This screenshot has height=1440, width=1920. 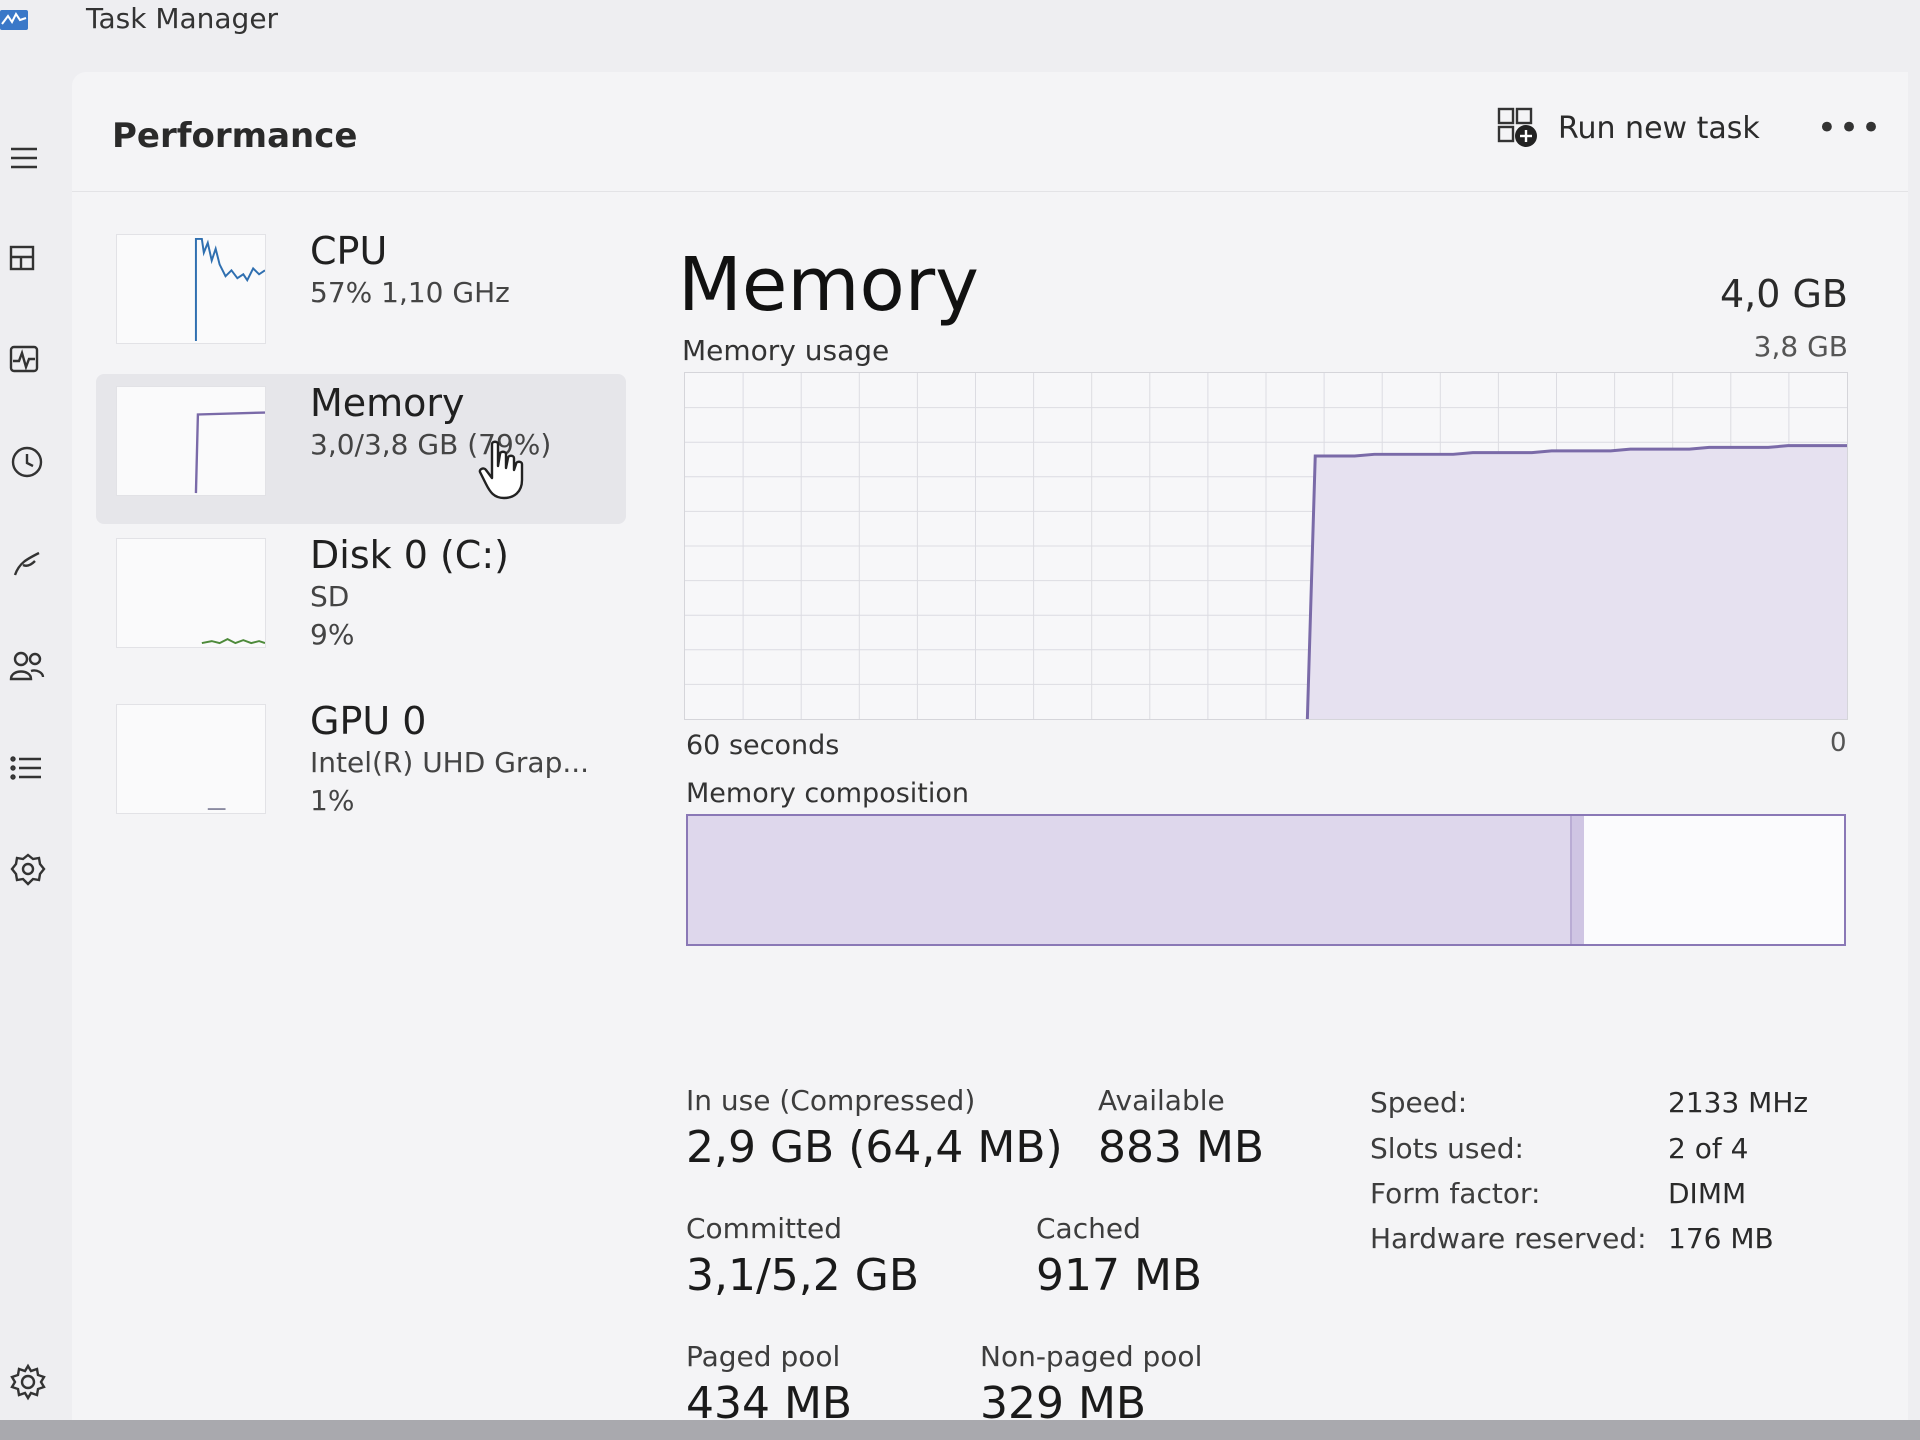 I want to click on device-name: CPU, so click(x=349, y=251).